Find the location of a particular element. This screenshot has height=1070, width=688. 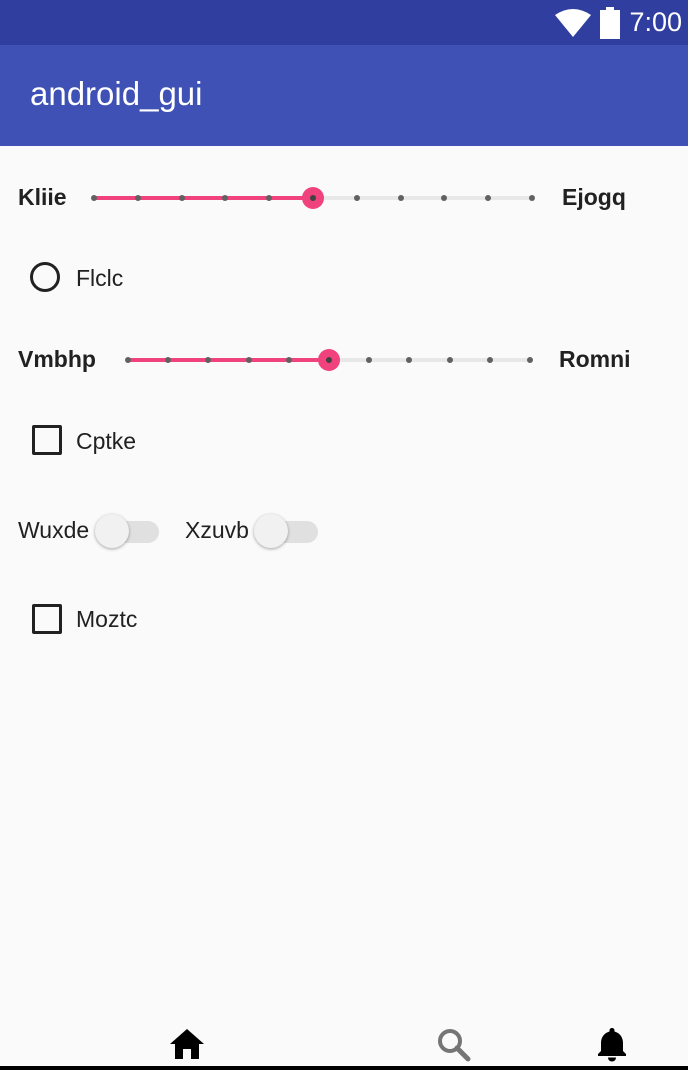

seekbar-2-left-label: Vmbhp is located at coordinates (57, 359).